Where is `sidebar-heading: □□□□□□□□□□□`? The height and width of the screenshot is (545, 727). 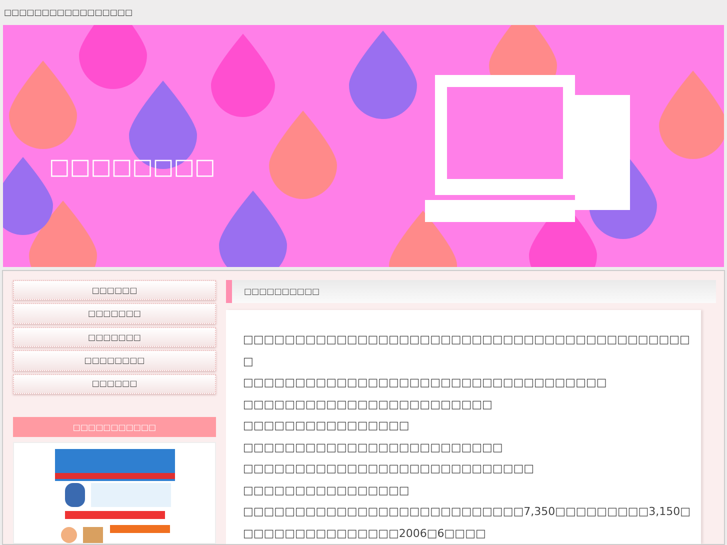
sidebar-heading: □□□□□□□□□□□ is located at coordinates (114, 427).